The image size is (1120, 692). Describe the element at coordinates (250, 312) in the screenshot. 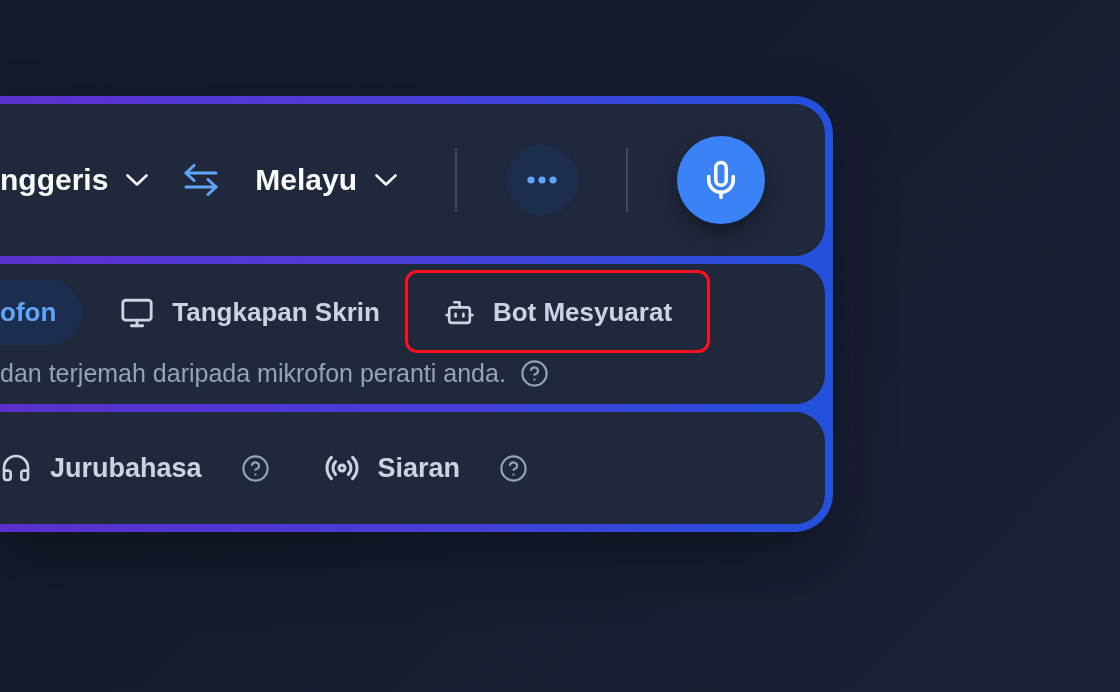

I see `source-tab: Tangkapan Skrin` at that location.